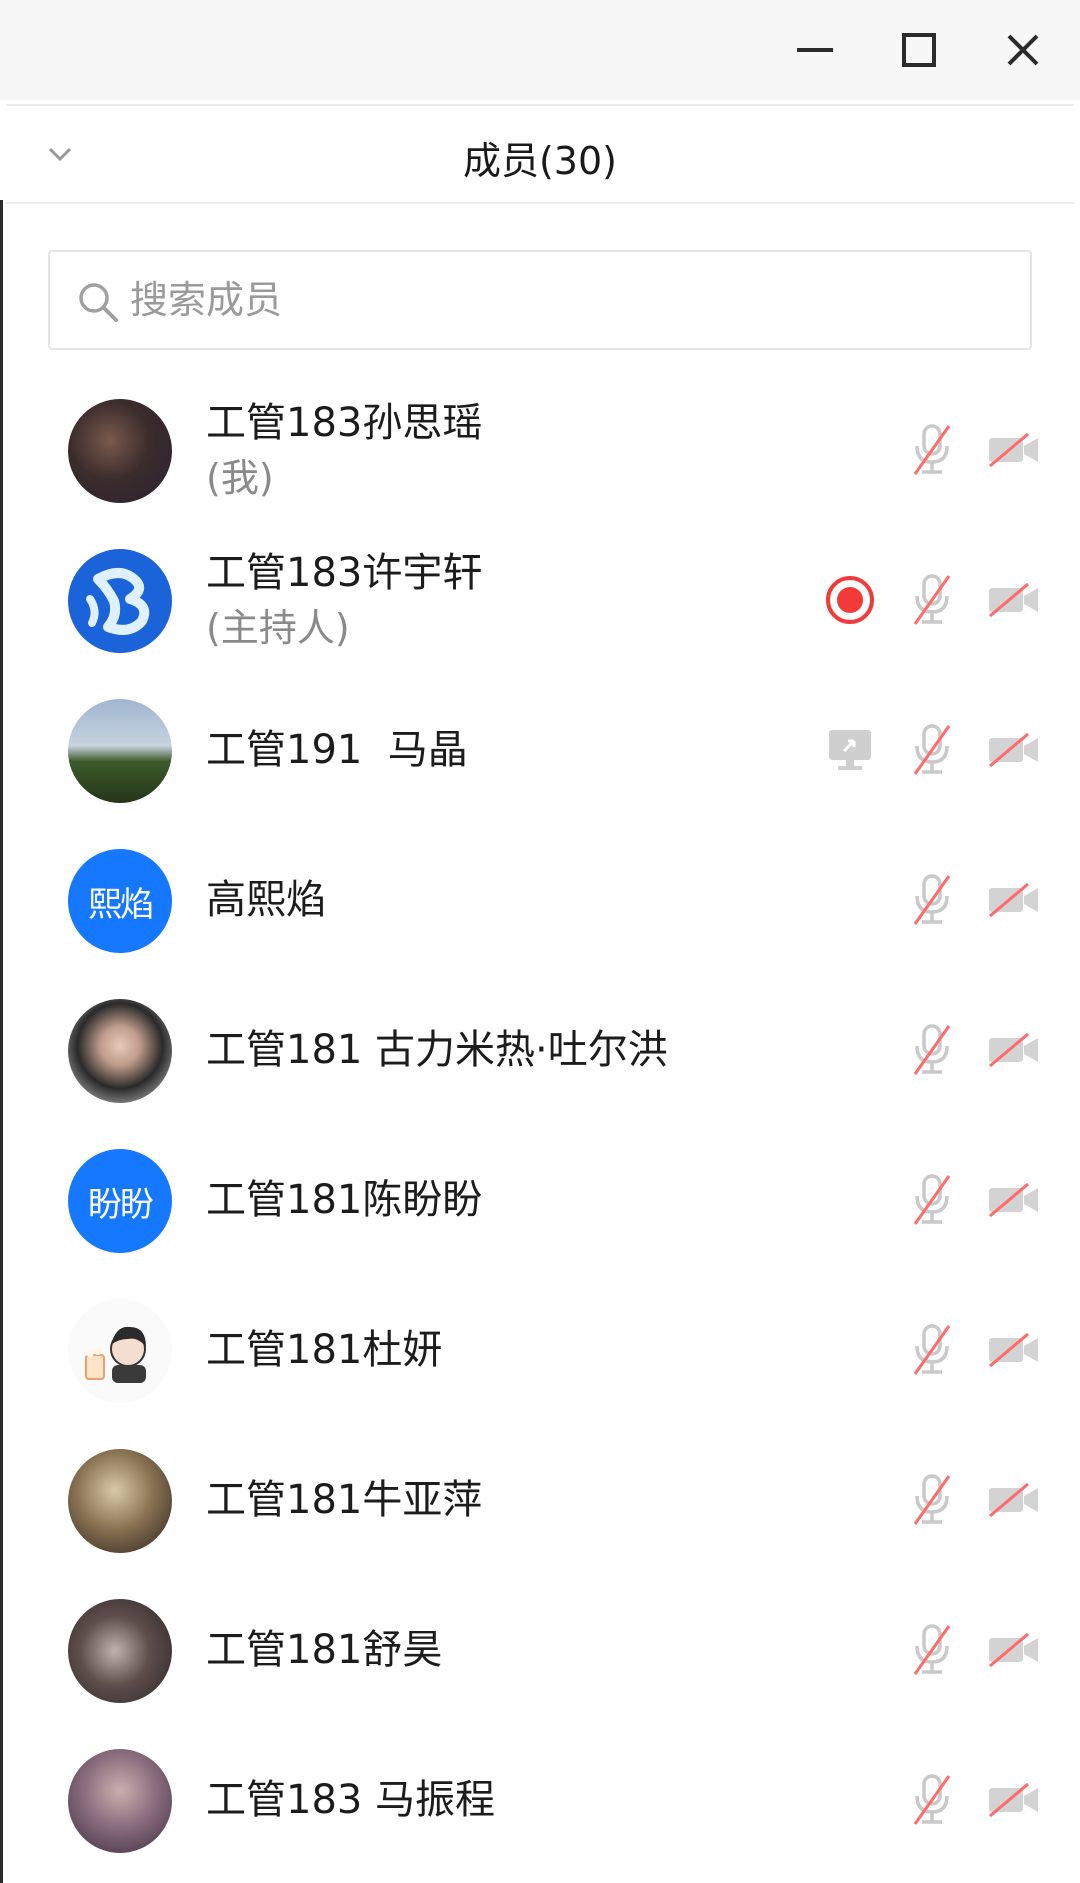 The width and height of the screenshot is (1080, 1883). What do you see at coordinates (539, 161) in the screenshot?
I see `members-count-title: 成员(30)` at bounding box center [539, 161].